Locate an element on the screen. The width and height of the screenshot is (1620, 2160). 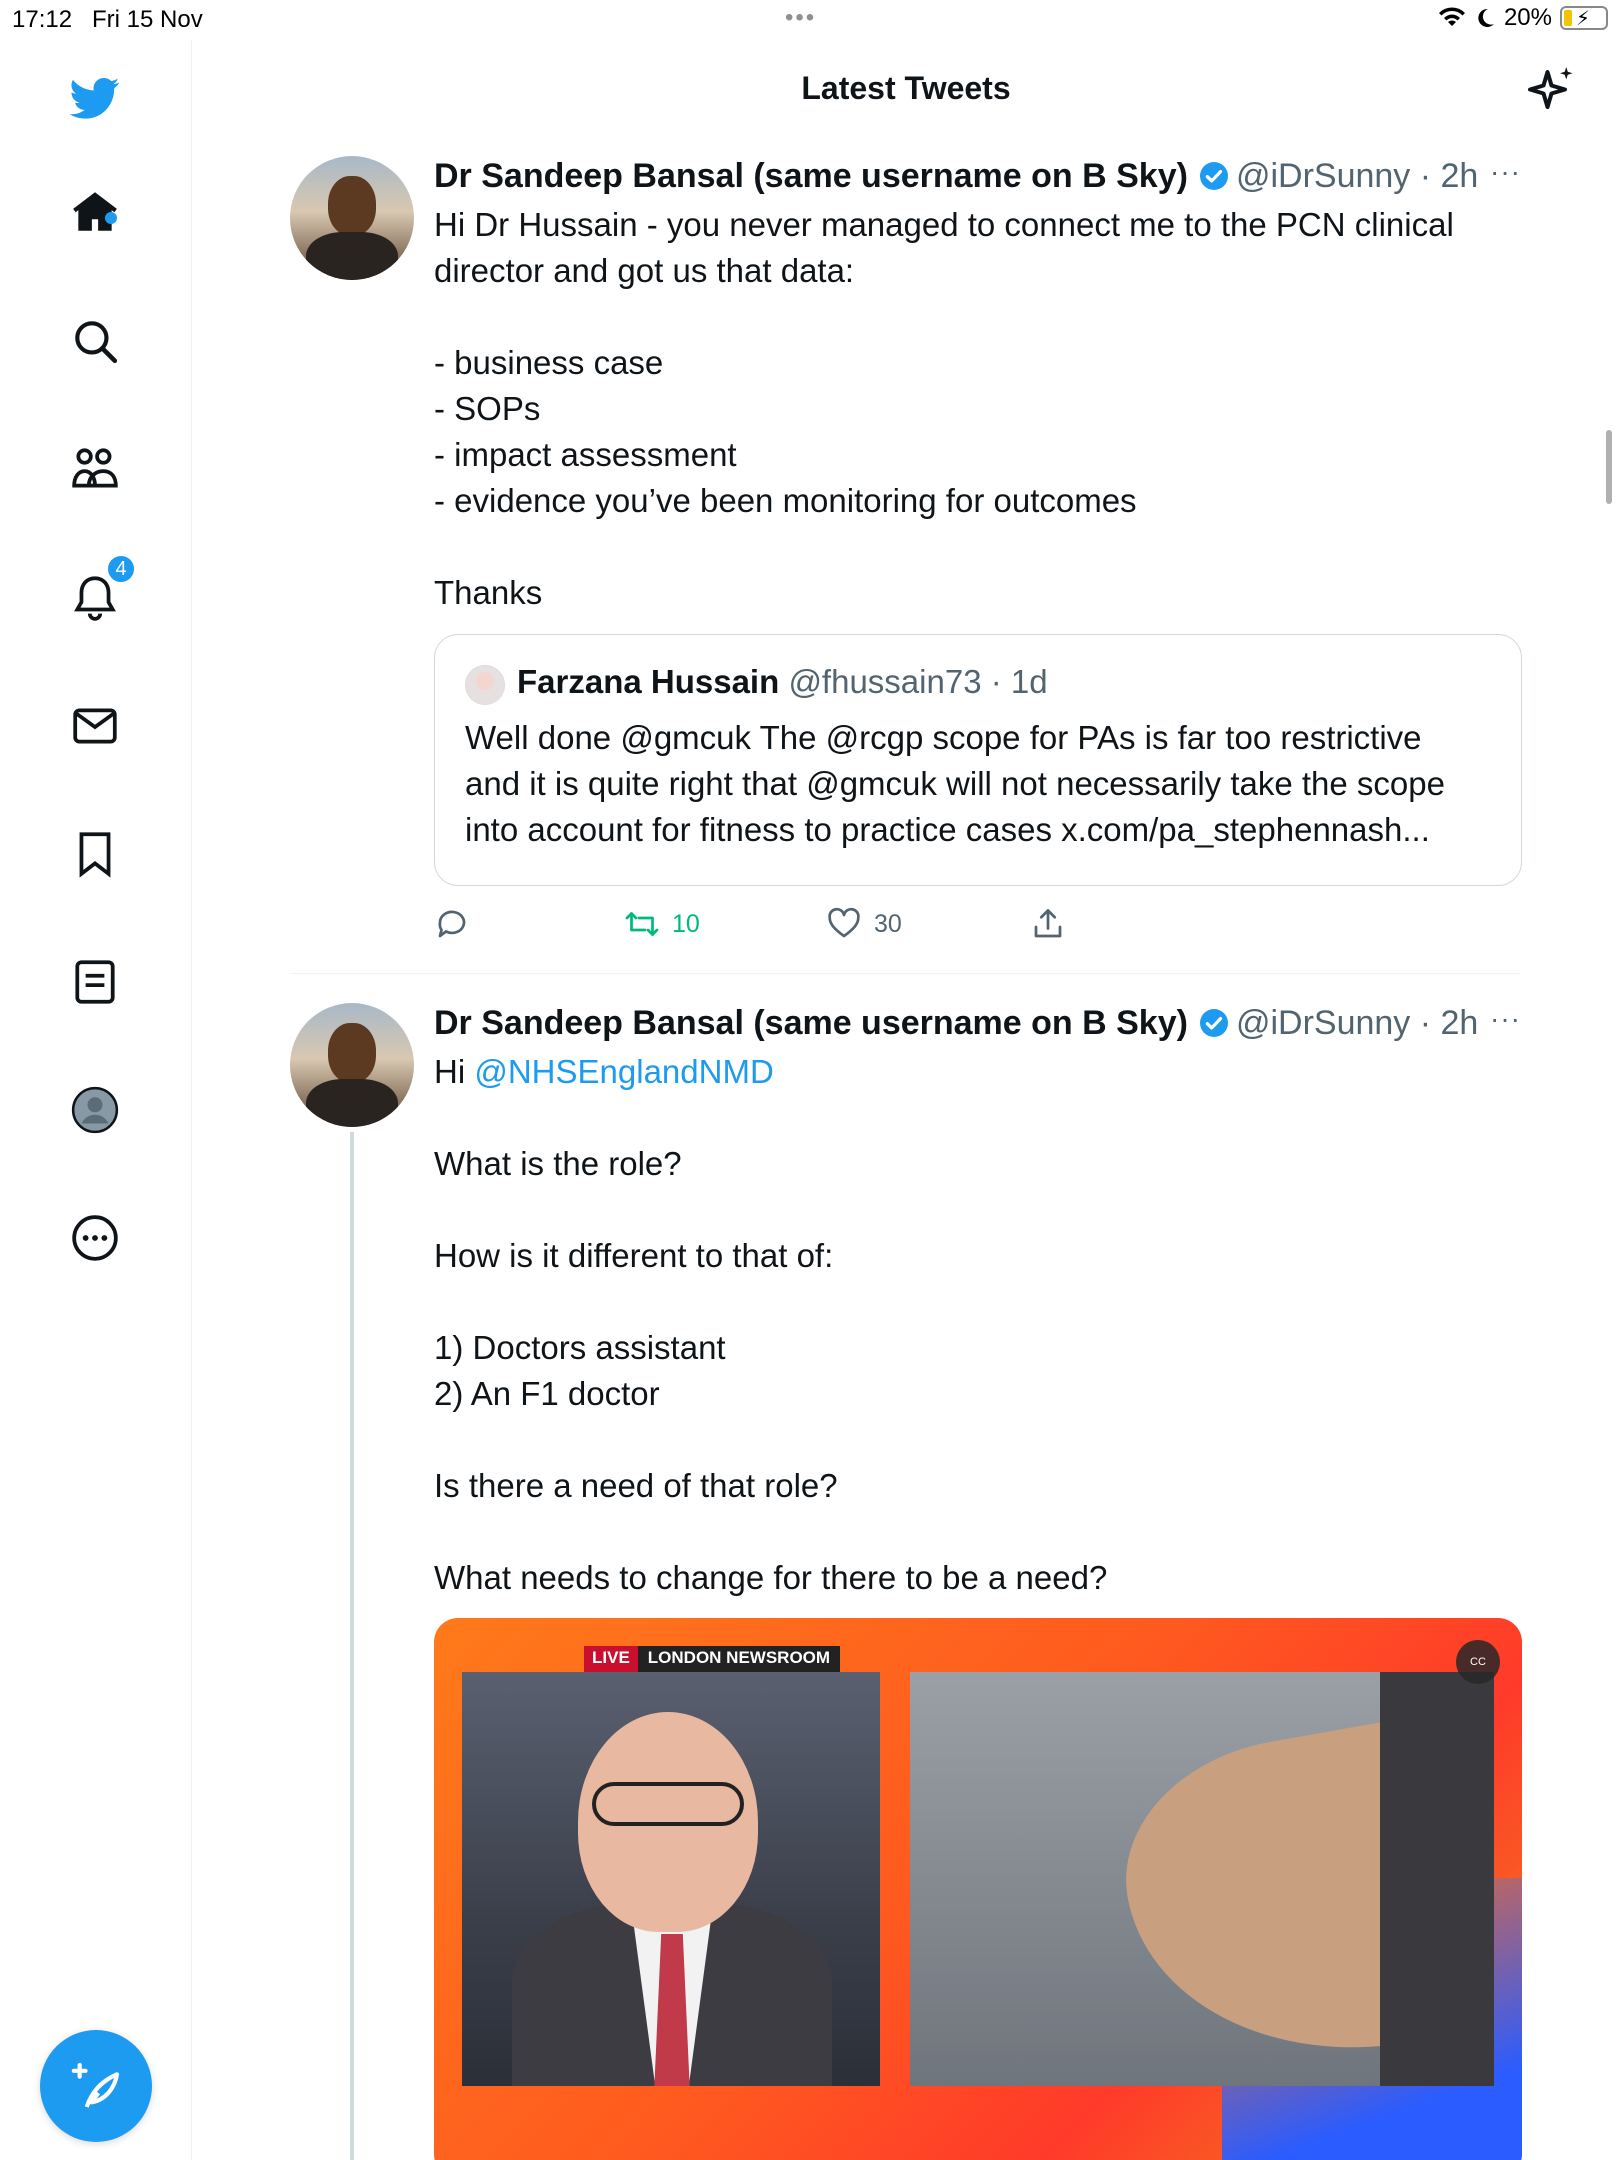
live-banner: LIVE LONDON NEWSROOM is located at coordinates (712, 1659).